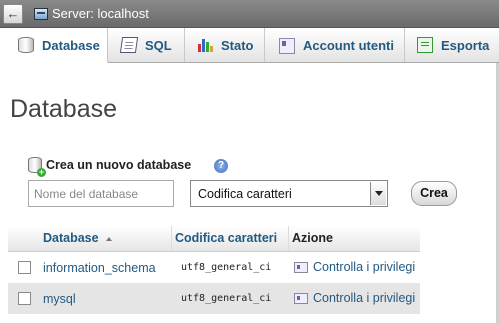 The width and height of the screenshot is (499, 323). I want to click on sql-icon, so click(129, 45).